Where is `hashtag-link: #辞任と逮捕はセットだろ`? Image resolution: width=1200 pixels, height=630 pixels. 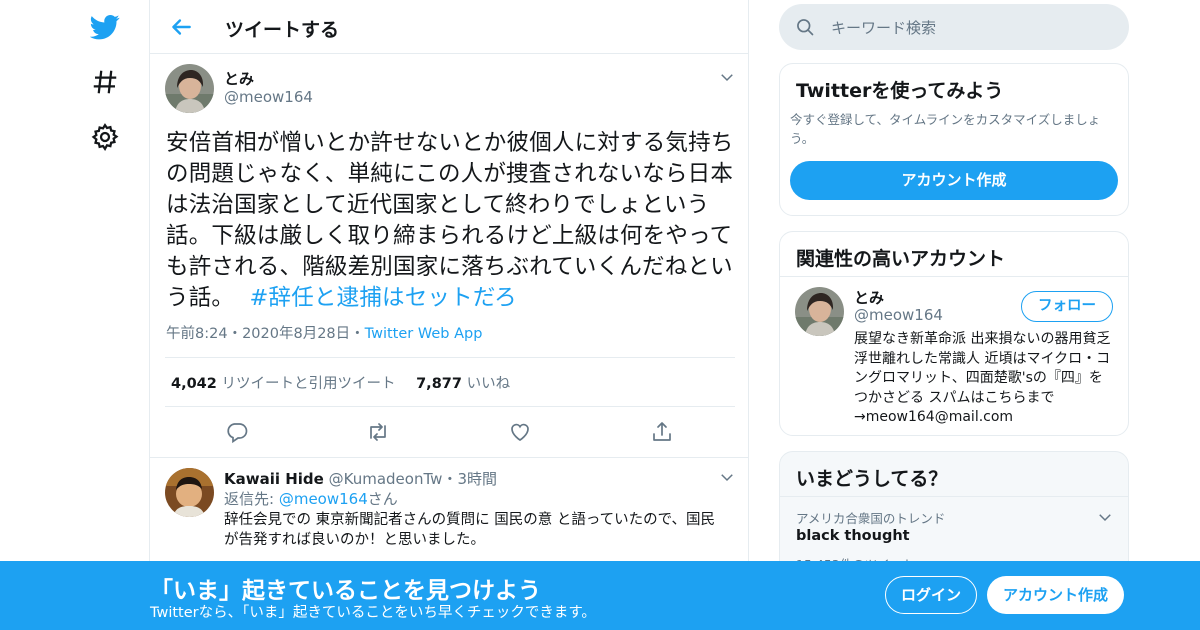
hashtag-link: #辞任と逮捕はセットだろ is located at coordinates (382, 298).